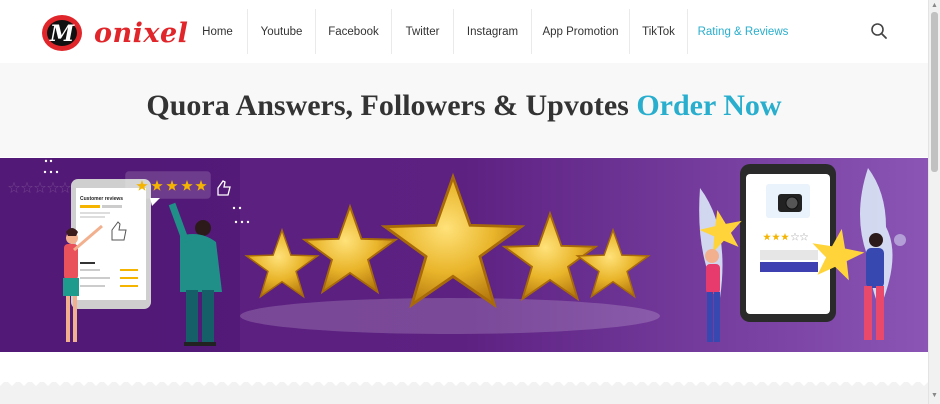 The height and width of the screenshot is (404, 940). Describe the element at coordinates (879, 31) in the screenshot. I see `search-icon` at that location.